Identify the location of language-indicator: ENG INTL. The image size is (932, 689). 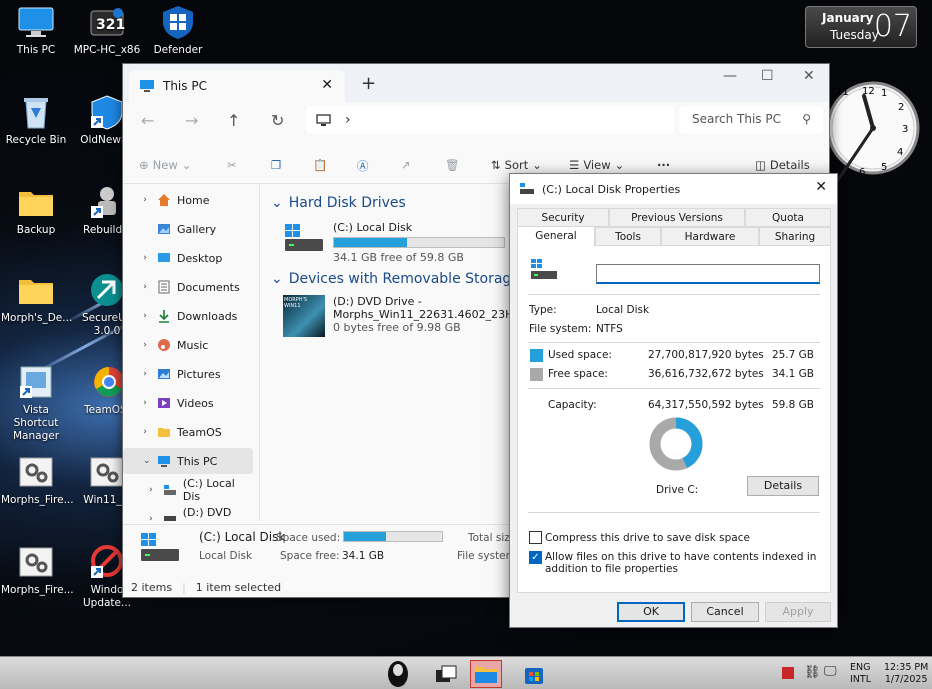
(860, 674).